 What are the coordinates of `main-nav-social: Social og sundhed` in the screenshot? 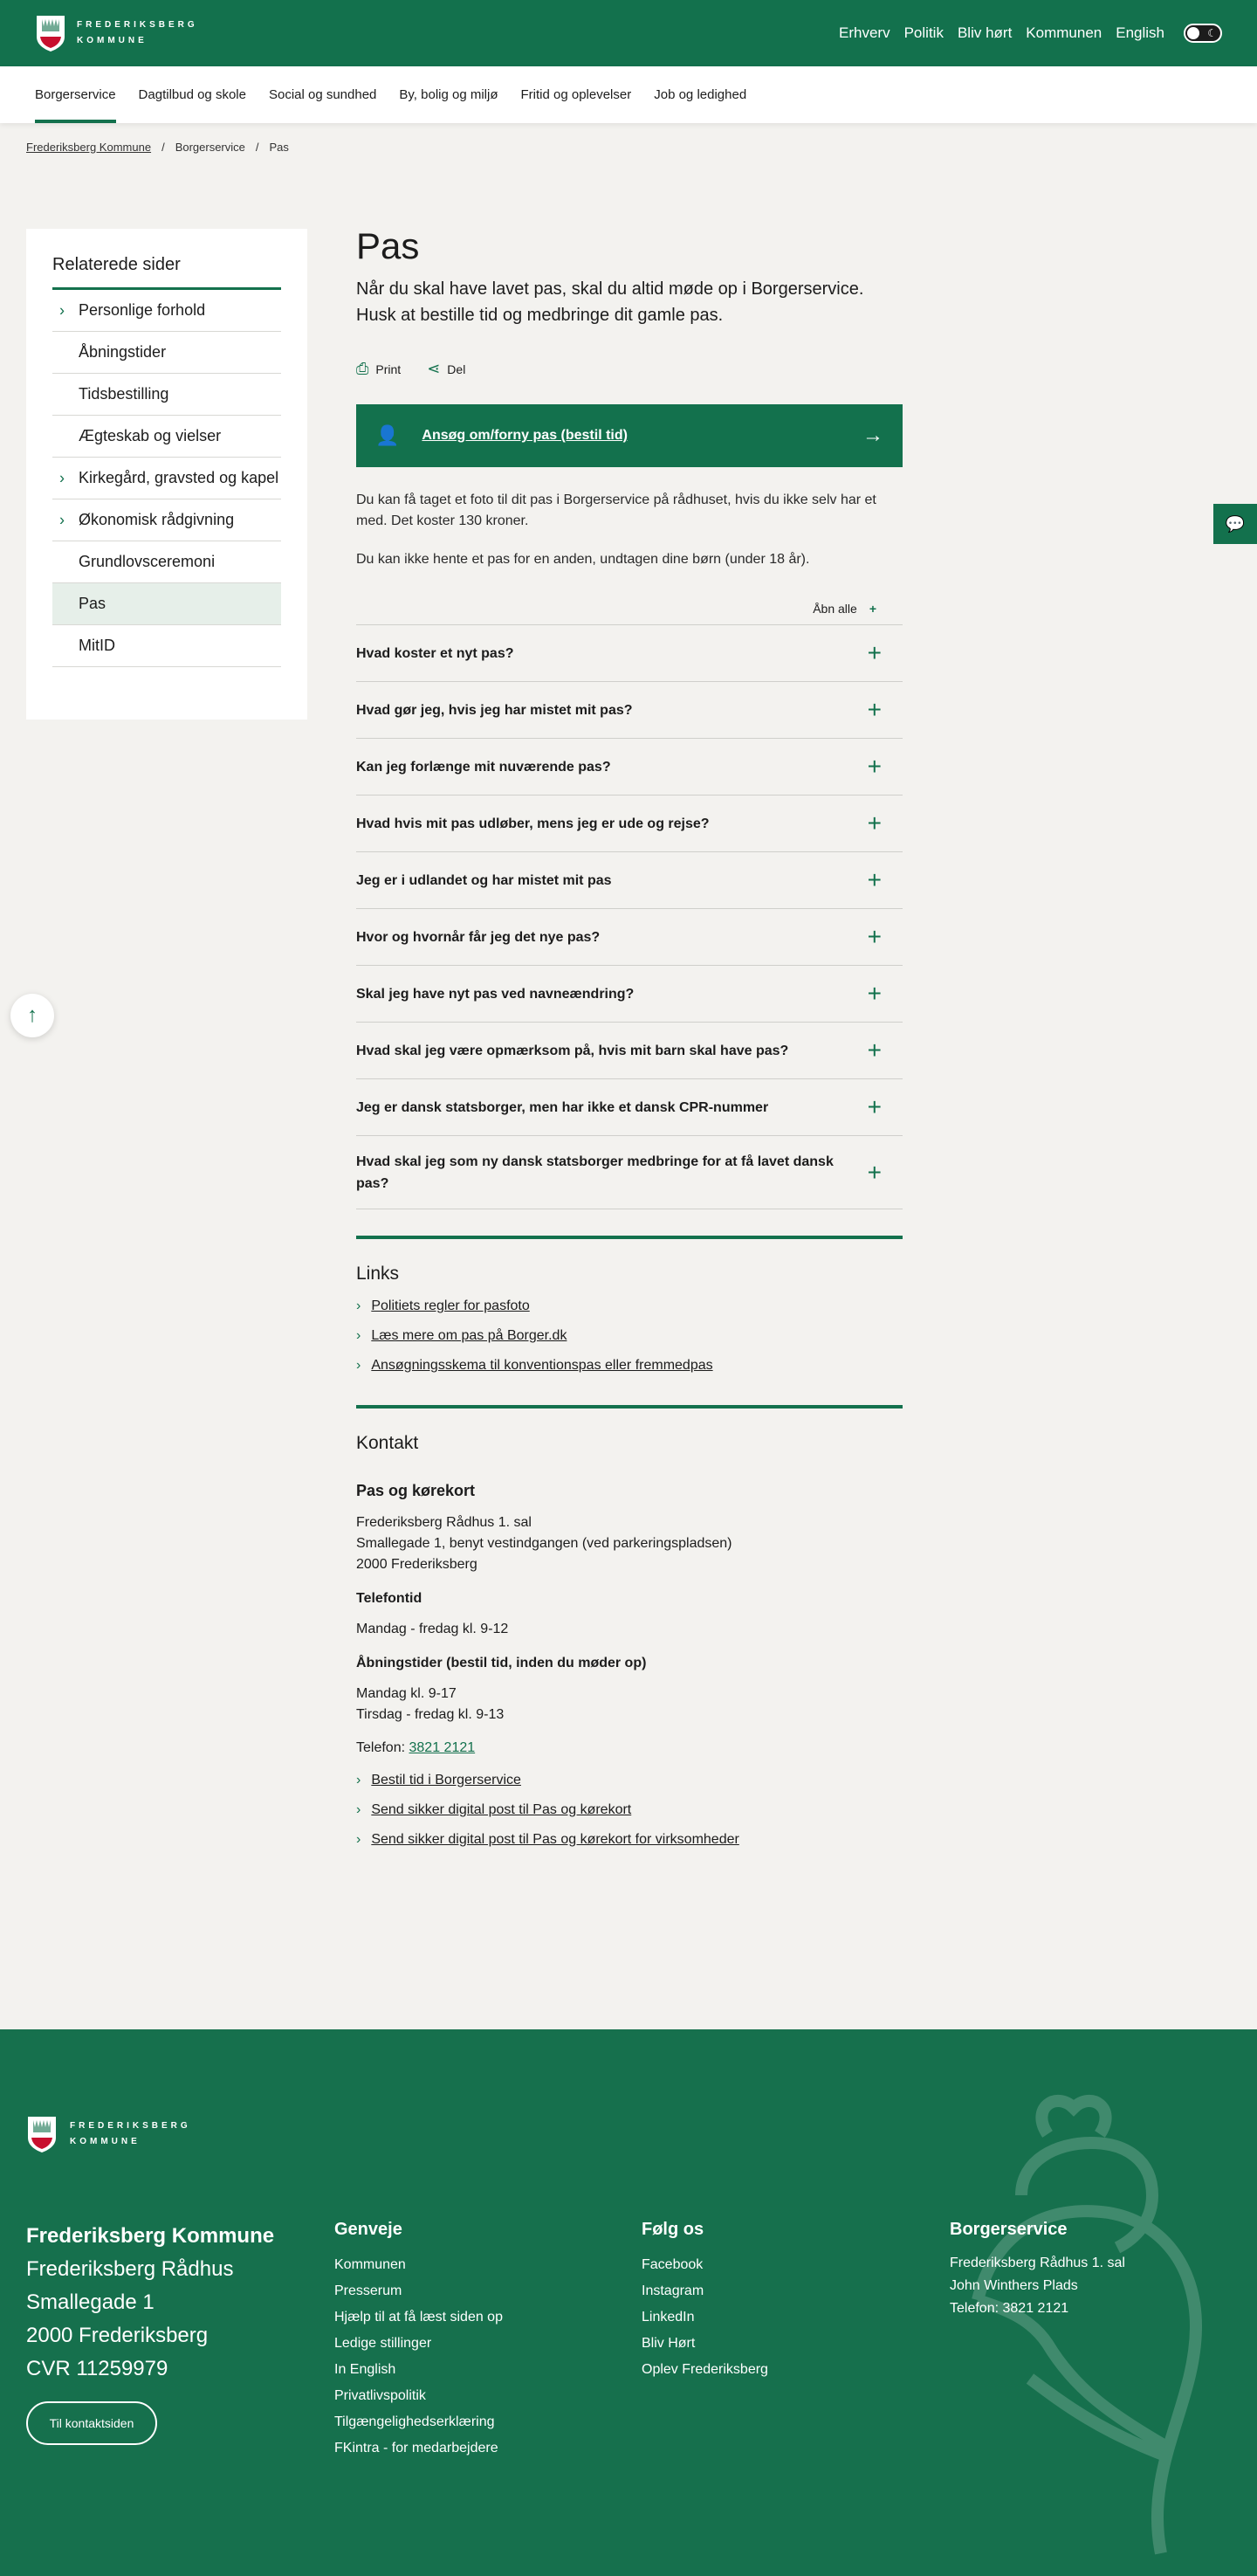 It's located at (322, 94).